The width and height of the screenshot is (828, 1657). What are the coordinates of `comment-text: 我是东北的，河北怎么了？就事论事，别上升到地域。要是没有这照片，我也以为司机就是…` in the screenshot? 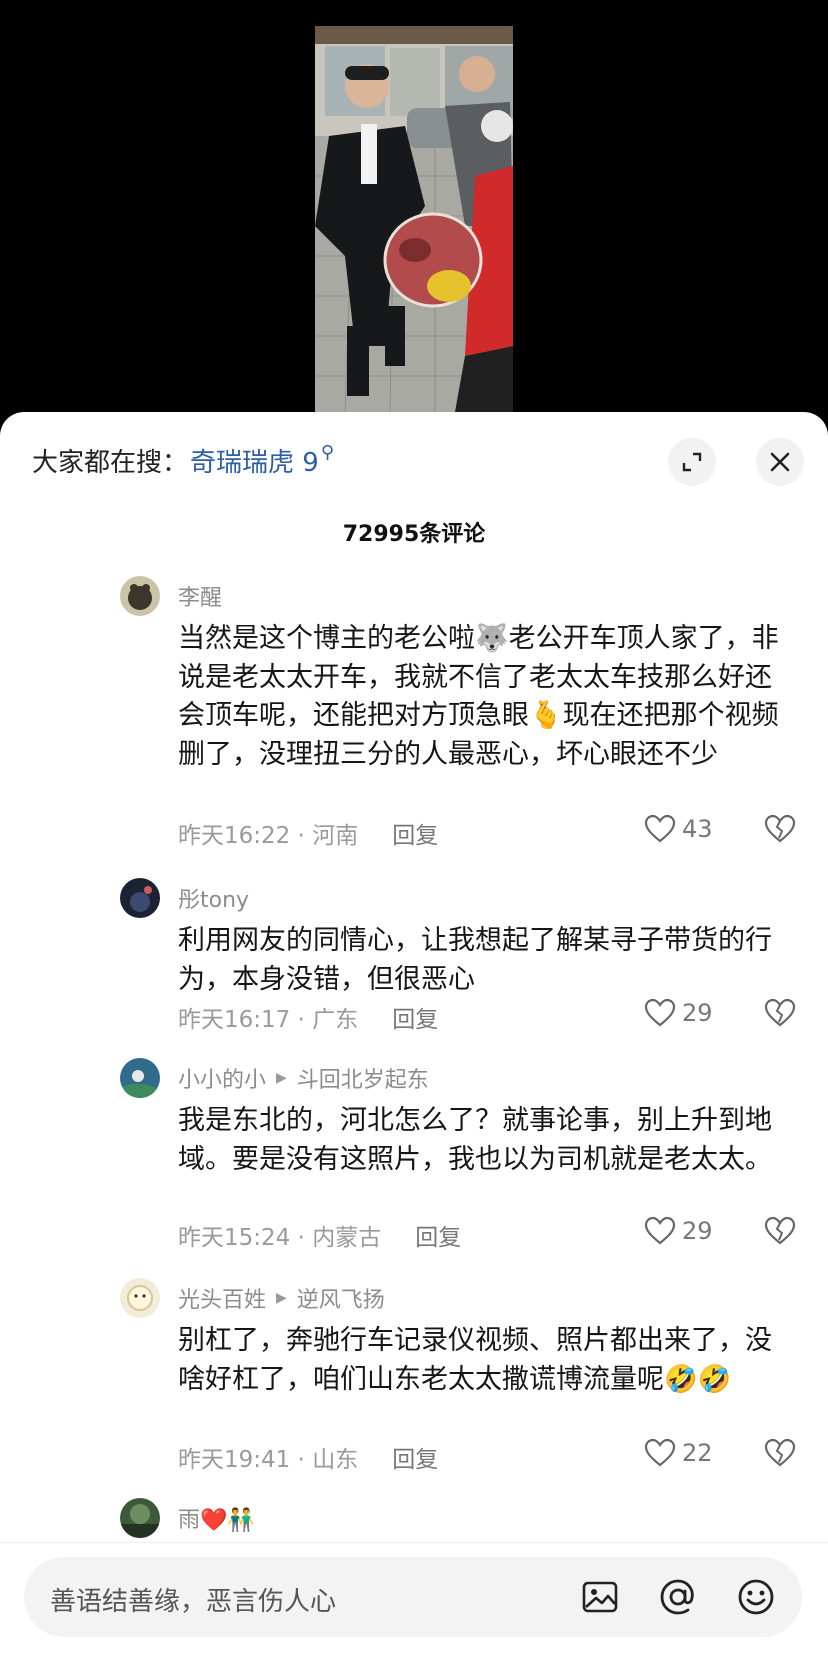 It's located at (475, 1140).